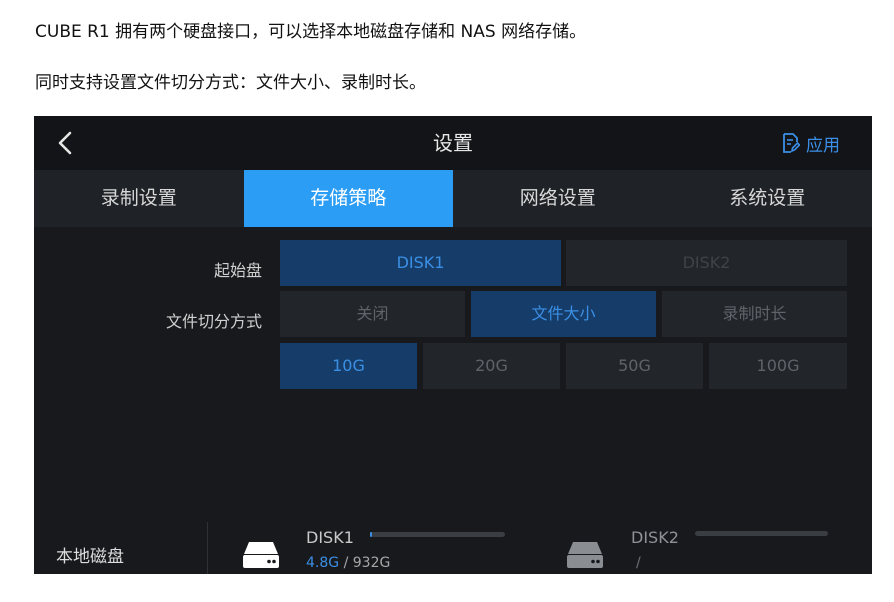 The width and height of the screenshot is (894, 602). Describe the element at coordinates (791, 143) in the screenshot. I see `document-edit-icon` at that location.